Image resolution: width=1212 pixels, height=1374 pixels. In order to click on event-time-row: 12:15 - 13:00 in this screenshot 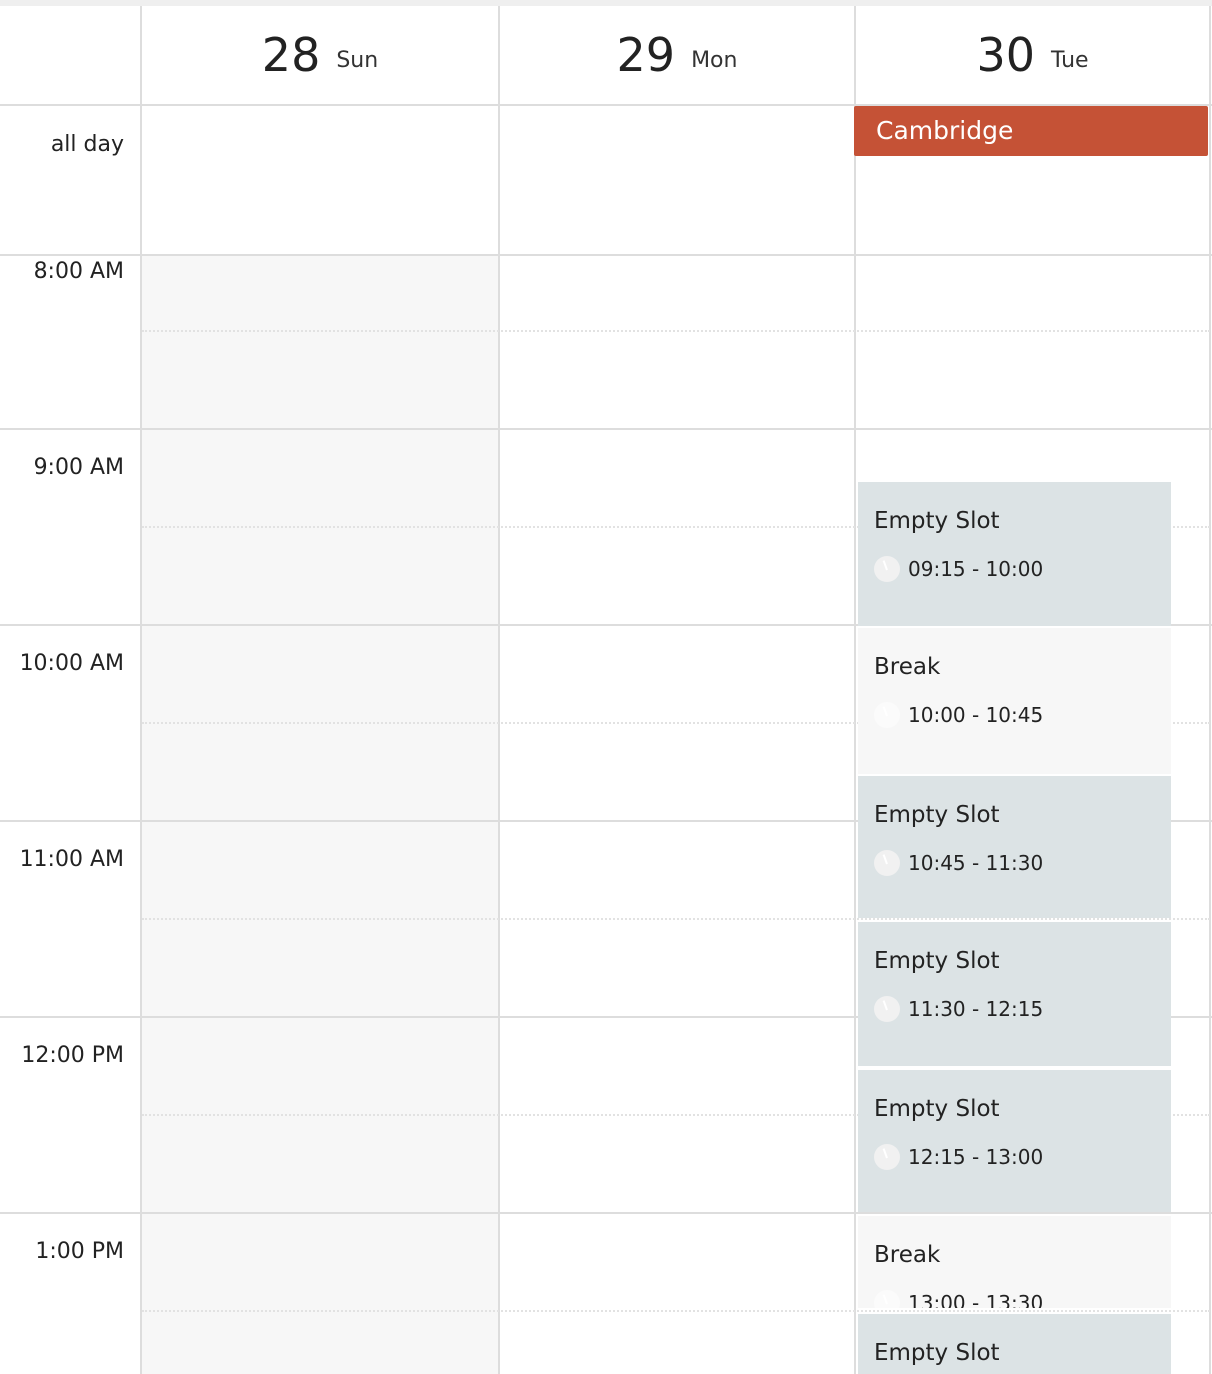, I will do `click(1022, 1156)`.